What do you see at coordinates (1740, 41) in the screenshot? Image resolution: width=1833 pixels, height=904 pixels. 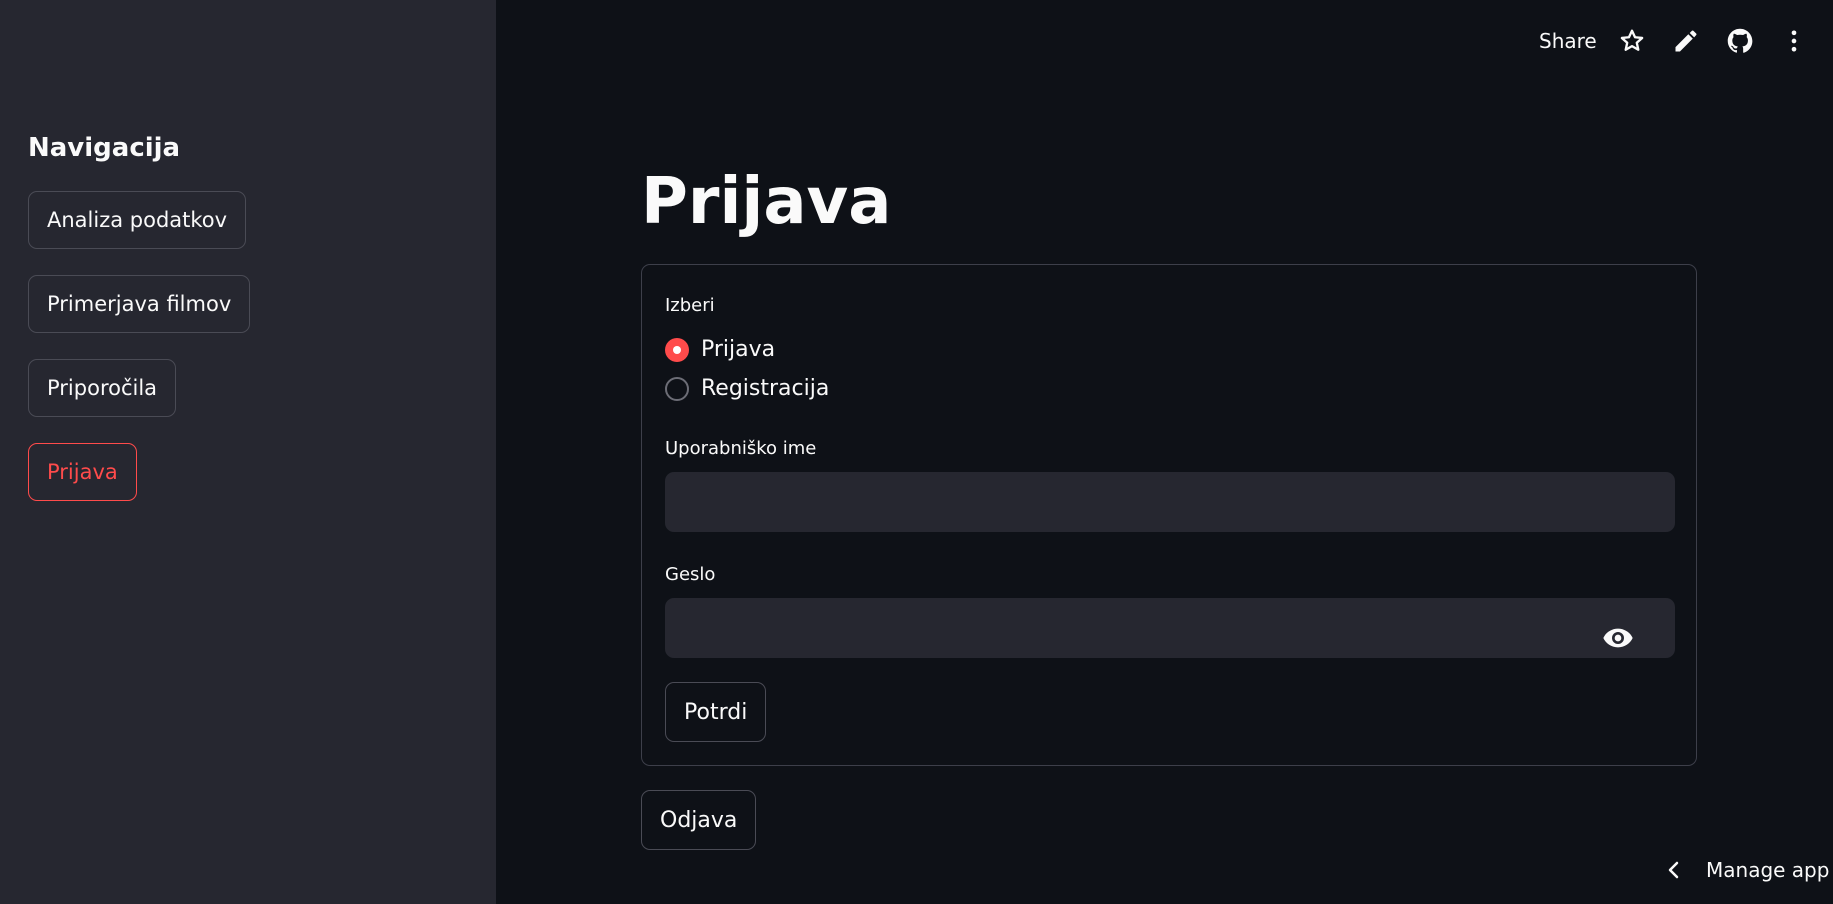 I see `github-icon` at bounding box center [1740, 41].